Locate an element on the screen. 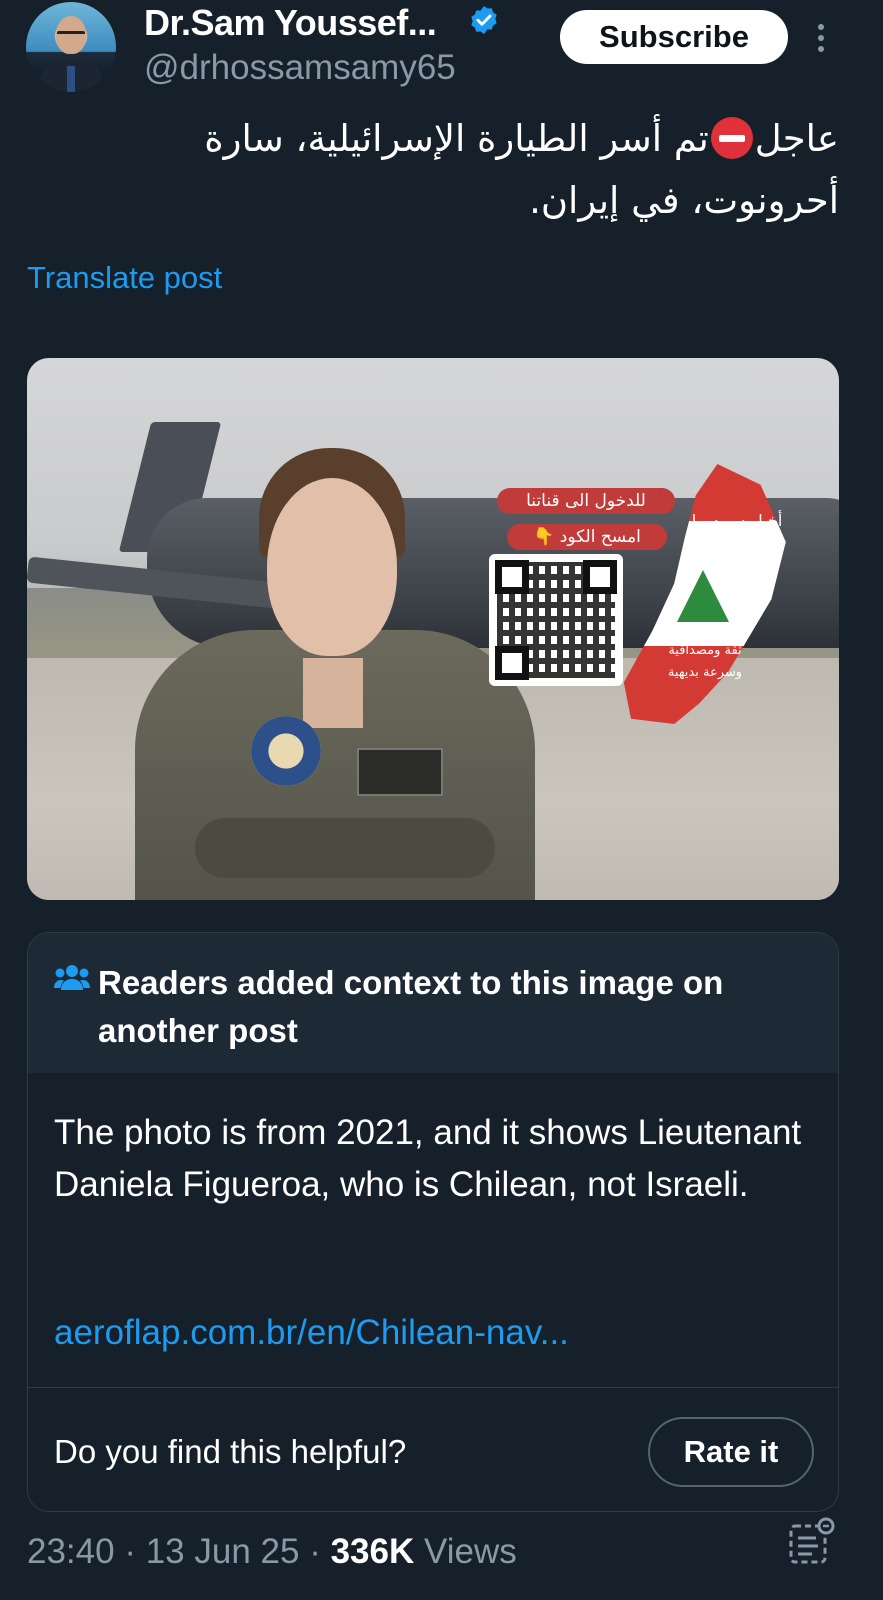 The image size is (883, 1600). analytics-icon is located at coordinates (813, 1541).